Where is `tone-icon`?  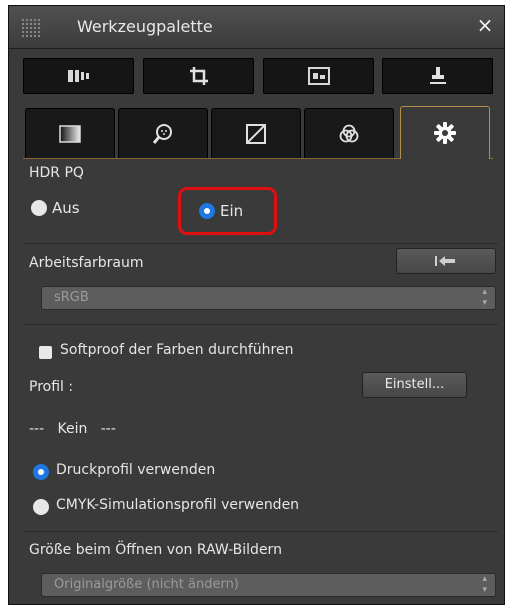
tone-icon is located at coordinates (70, 133).